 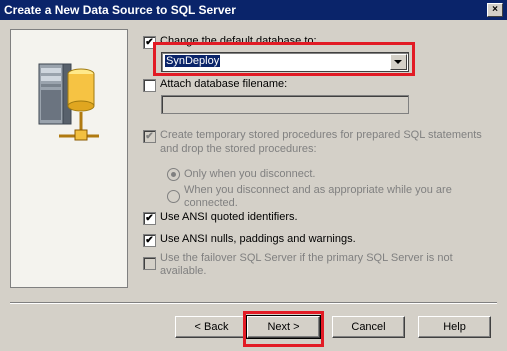 I want to click on close-button: ×, so click(x=495, y=10).